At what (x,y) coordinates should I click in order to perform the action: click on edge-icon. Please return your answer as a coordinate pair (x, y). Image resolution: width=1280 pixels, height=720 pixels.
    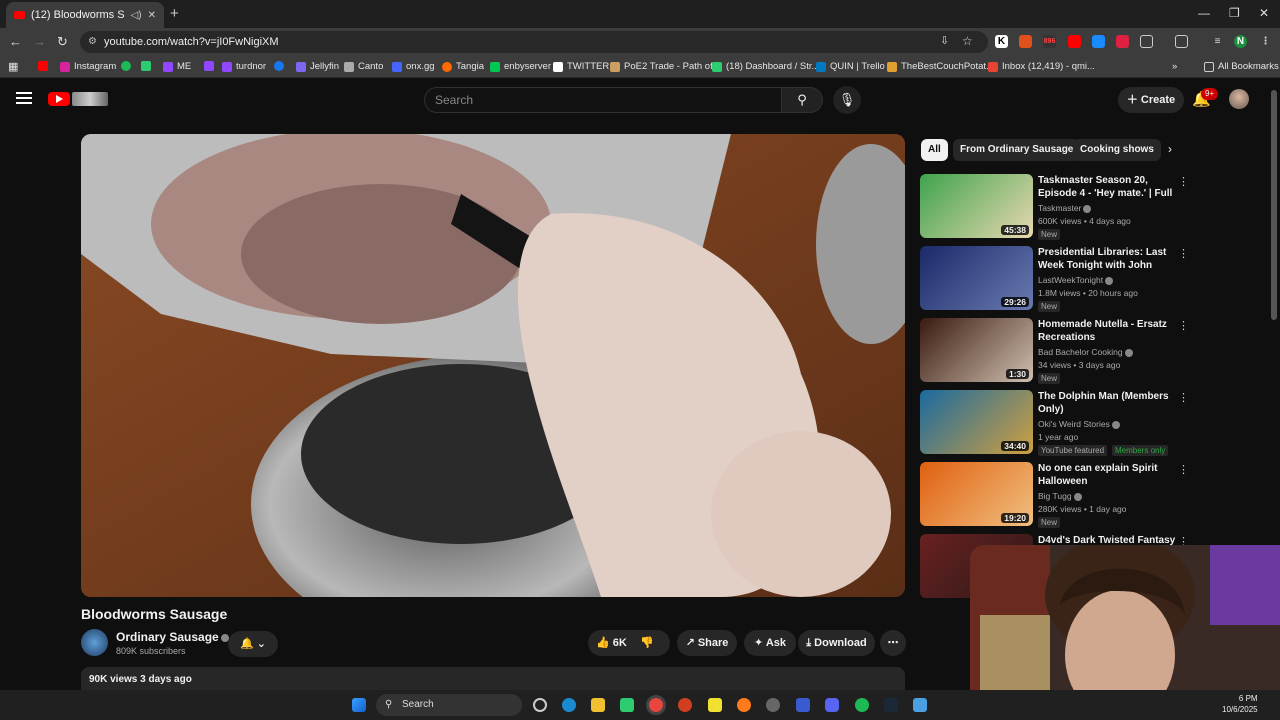
    Looking at the image, I should click on (569, 705).